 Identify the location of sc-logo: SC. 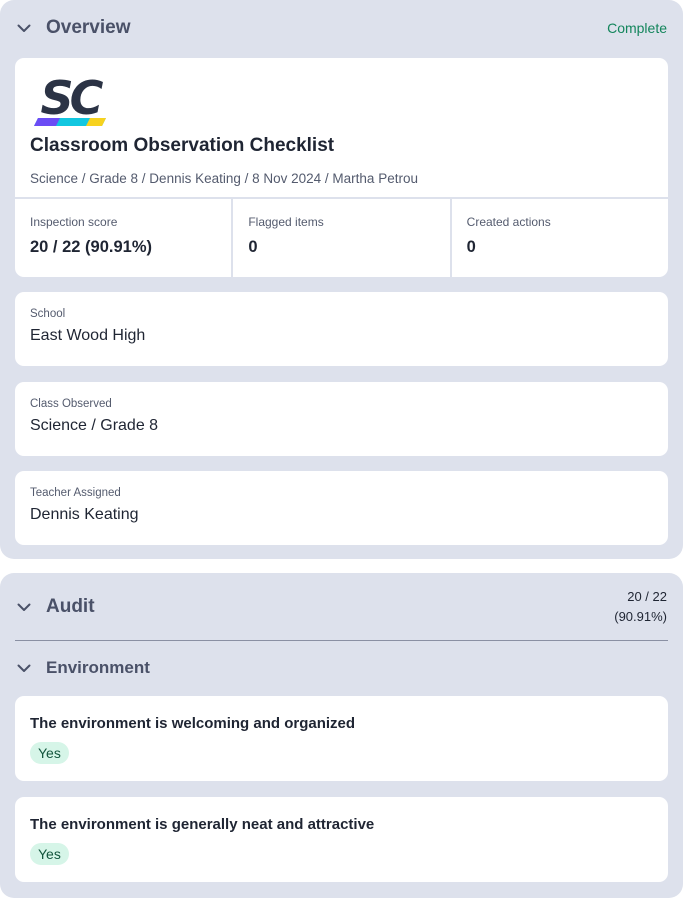
(71, 99).